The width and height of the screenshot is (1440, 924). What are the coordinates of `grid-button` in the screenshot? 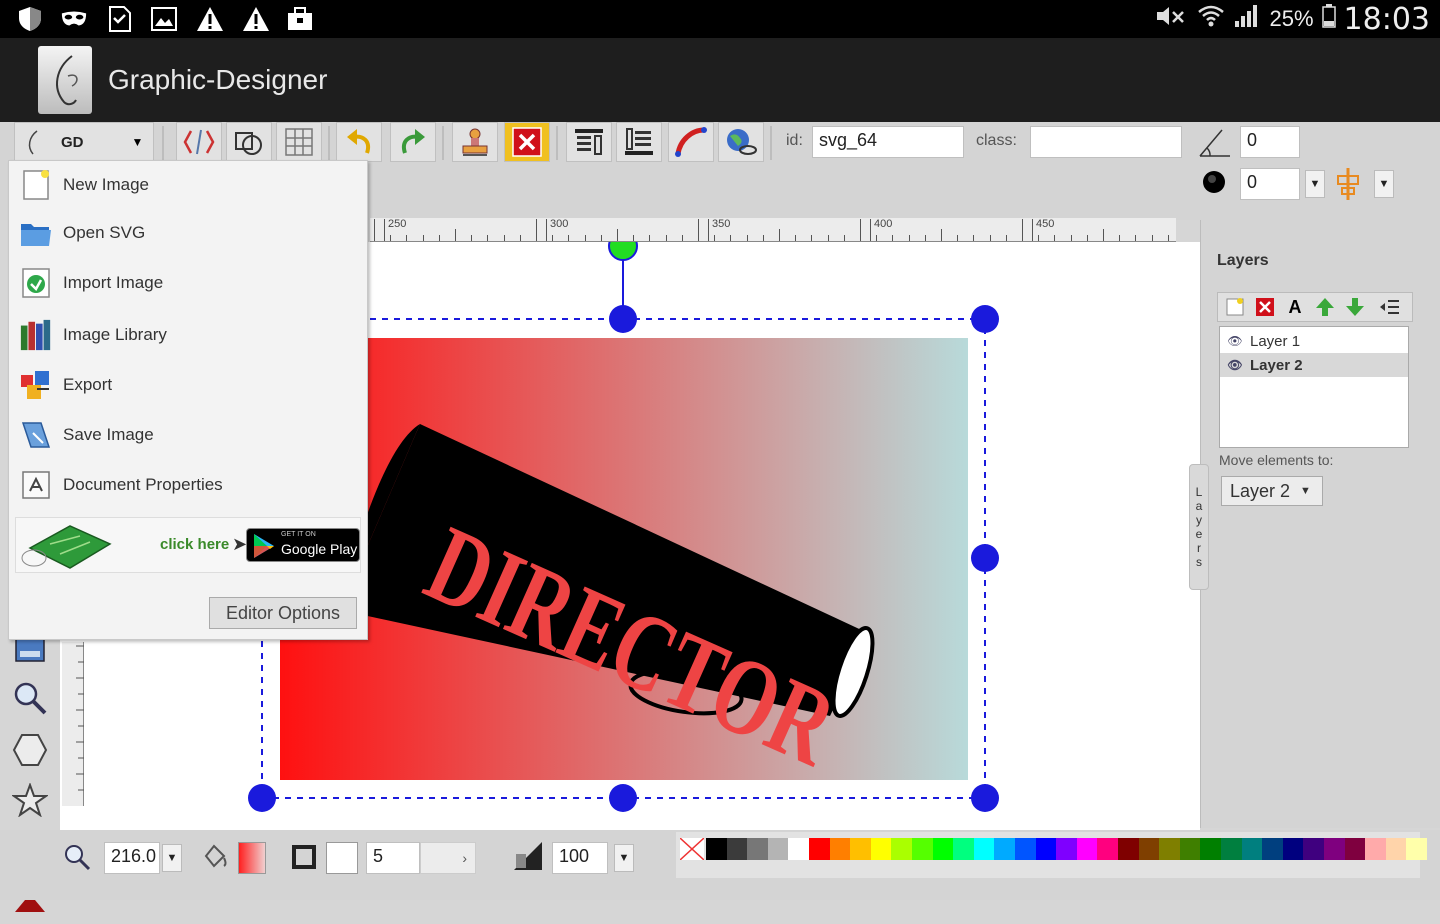 It's located at (299, 142).